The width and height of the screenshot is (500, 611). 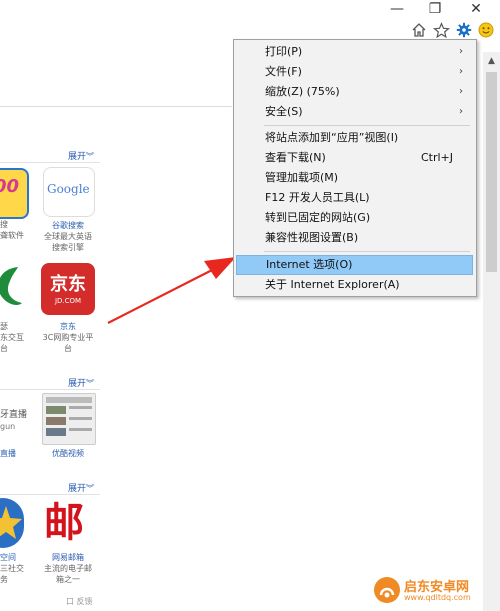 What do you see at coordinates (81, 487) in the screenshot?
I see `expand-link-3: 展开︾` at bounding box center [81, 487].